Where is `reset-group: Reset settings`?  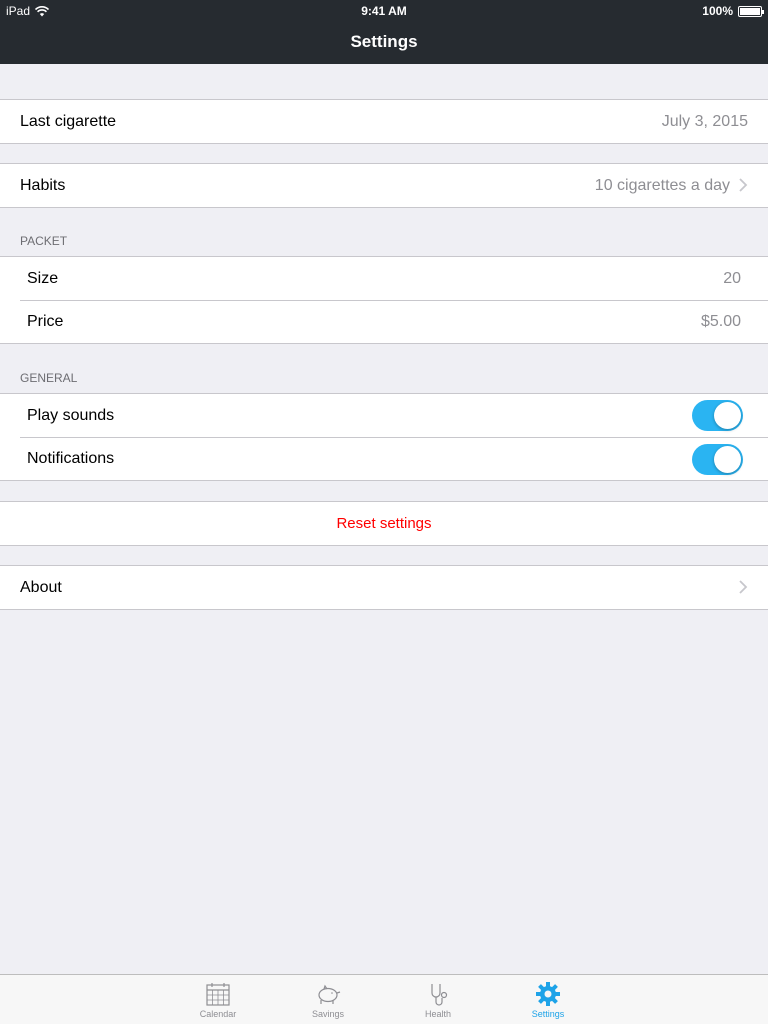 reset-group: Reset settings is located at coordinates (384, 523).